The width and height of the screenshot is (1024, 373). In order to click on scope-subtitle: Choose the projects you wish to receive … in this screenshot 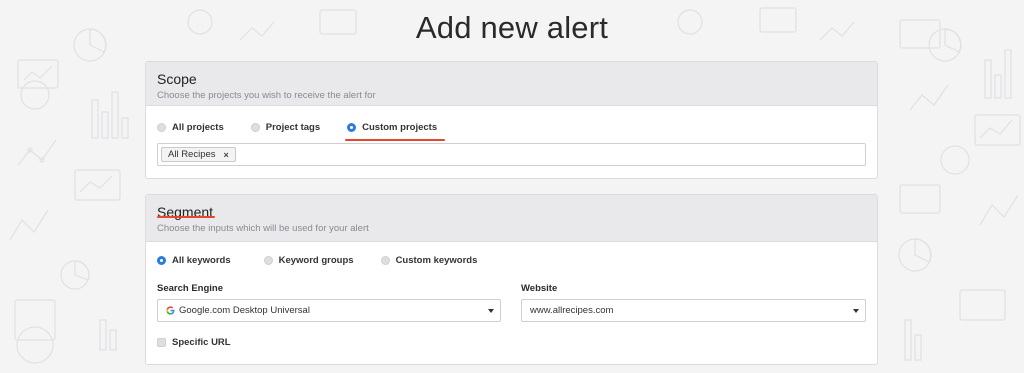, I will do `click(266, 95)`.